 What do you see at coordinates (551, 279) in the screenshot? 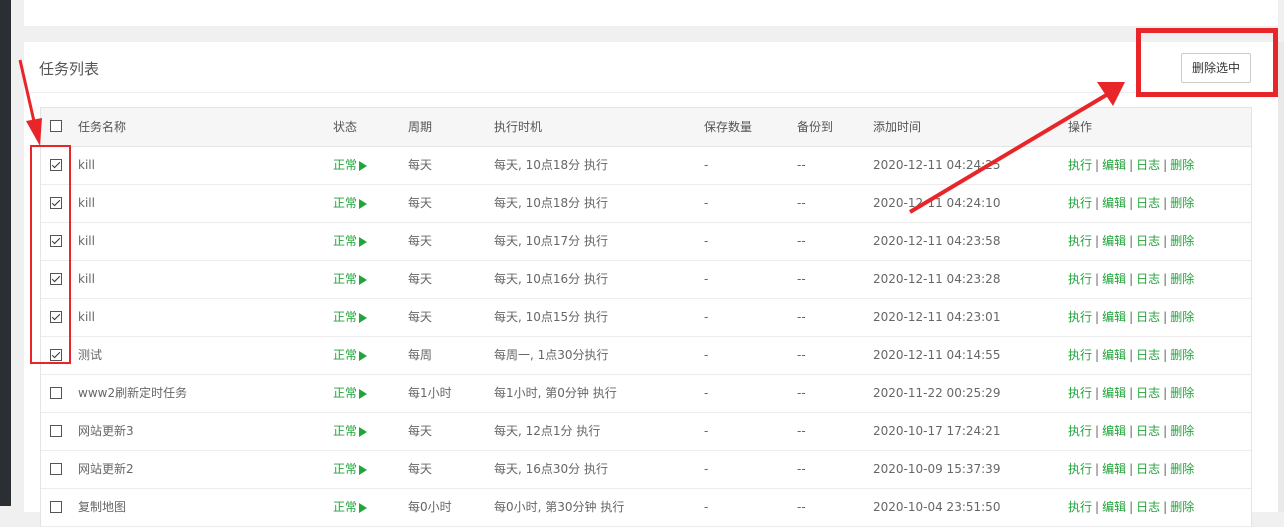
I see `cell-exec-time: 每天, 10点16分 执行` at bounding box center [551, 279].